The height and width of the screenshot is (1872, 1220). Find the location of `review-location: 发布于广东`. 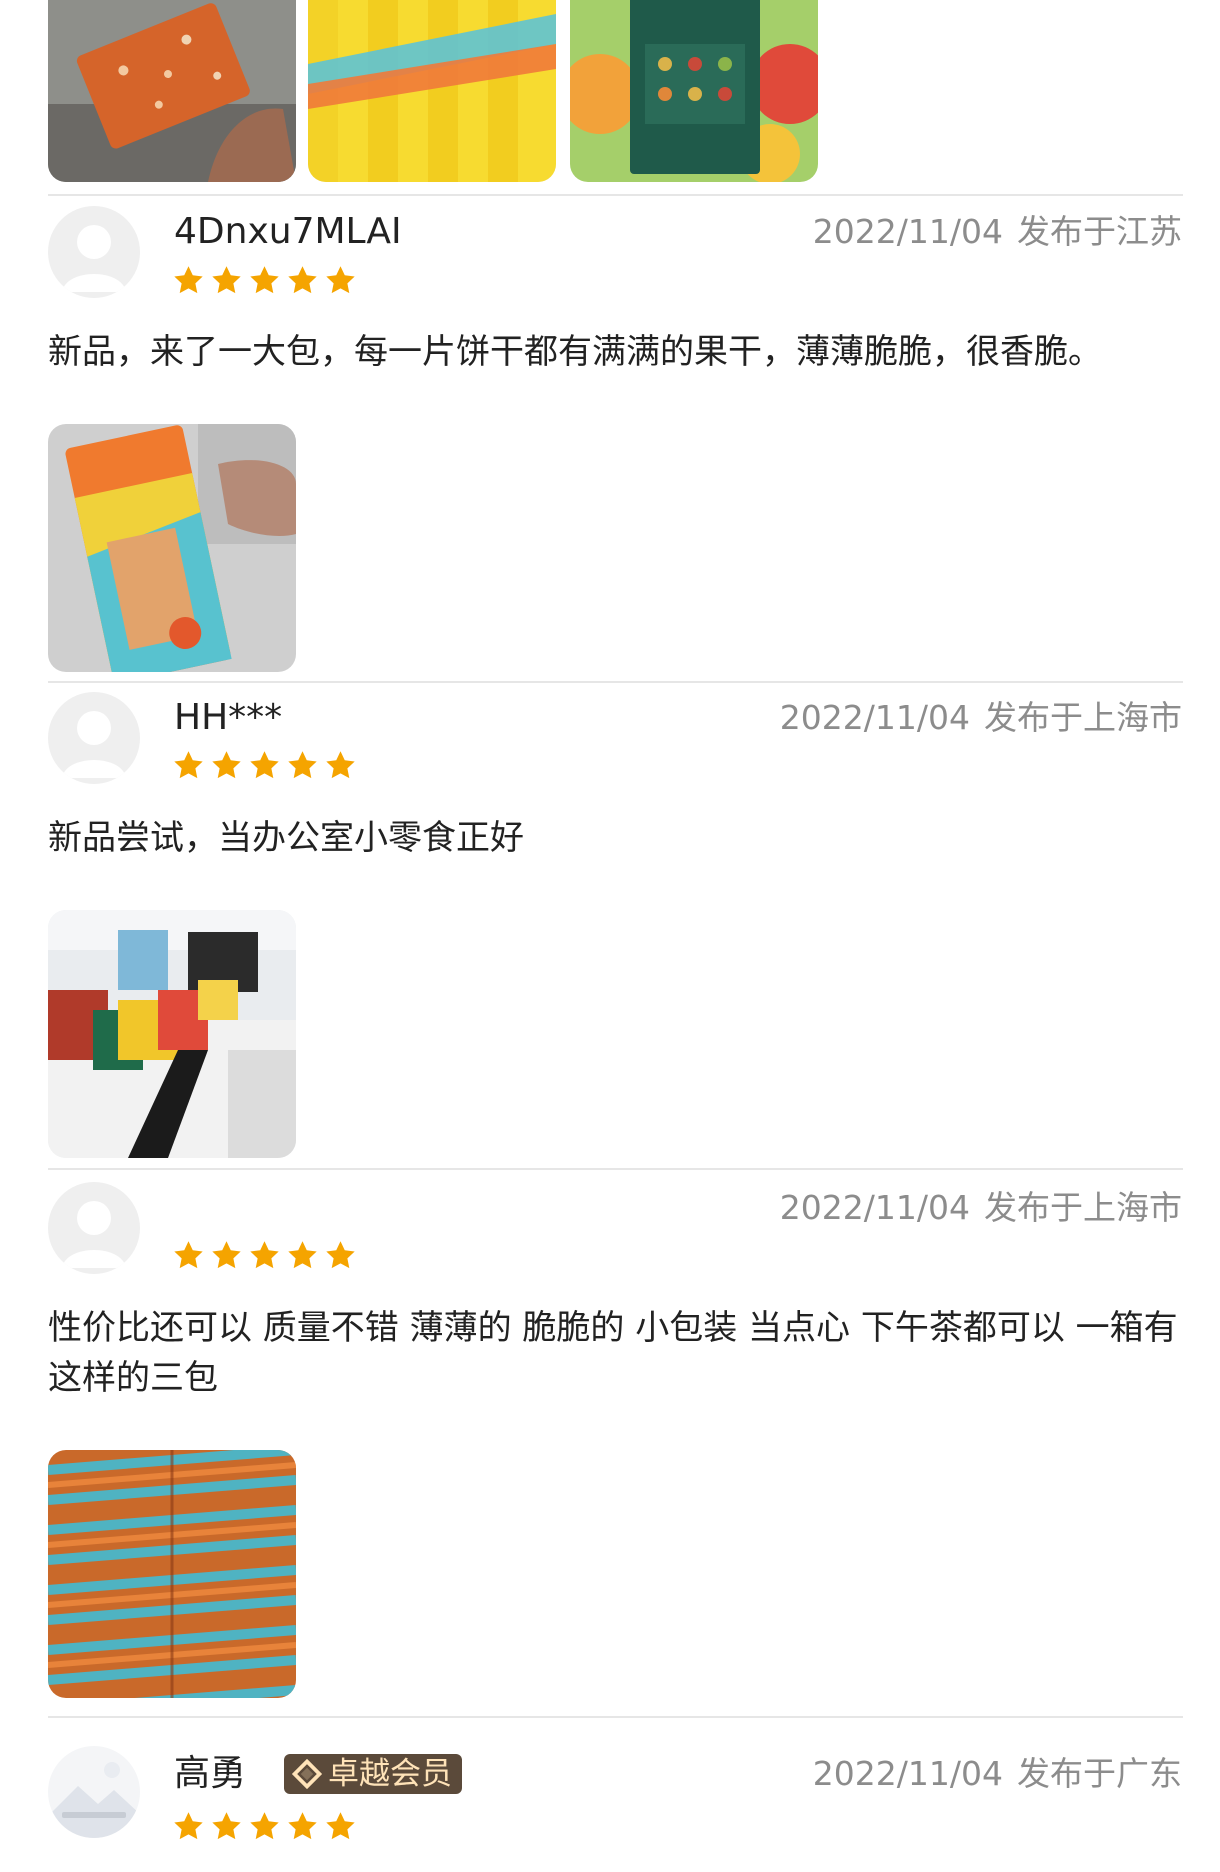

review-location: 发布于广东 is located at coordinates (1099, 1773).